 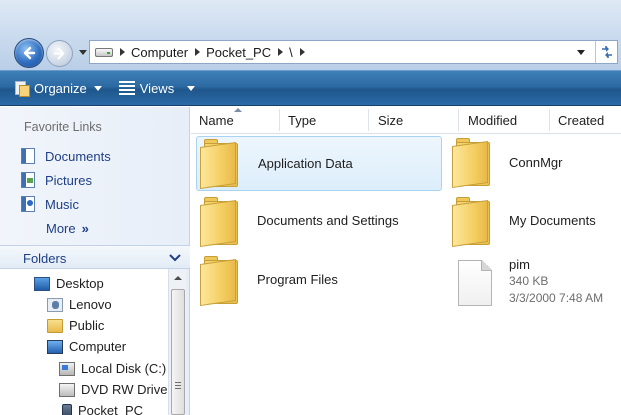 I want to click on column-label: Modified, so click(x=493, y=120).